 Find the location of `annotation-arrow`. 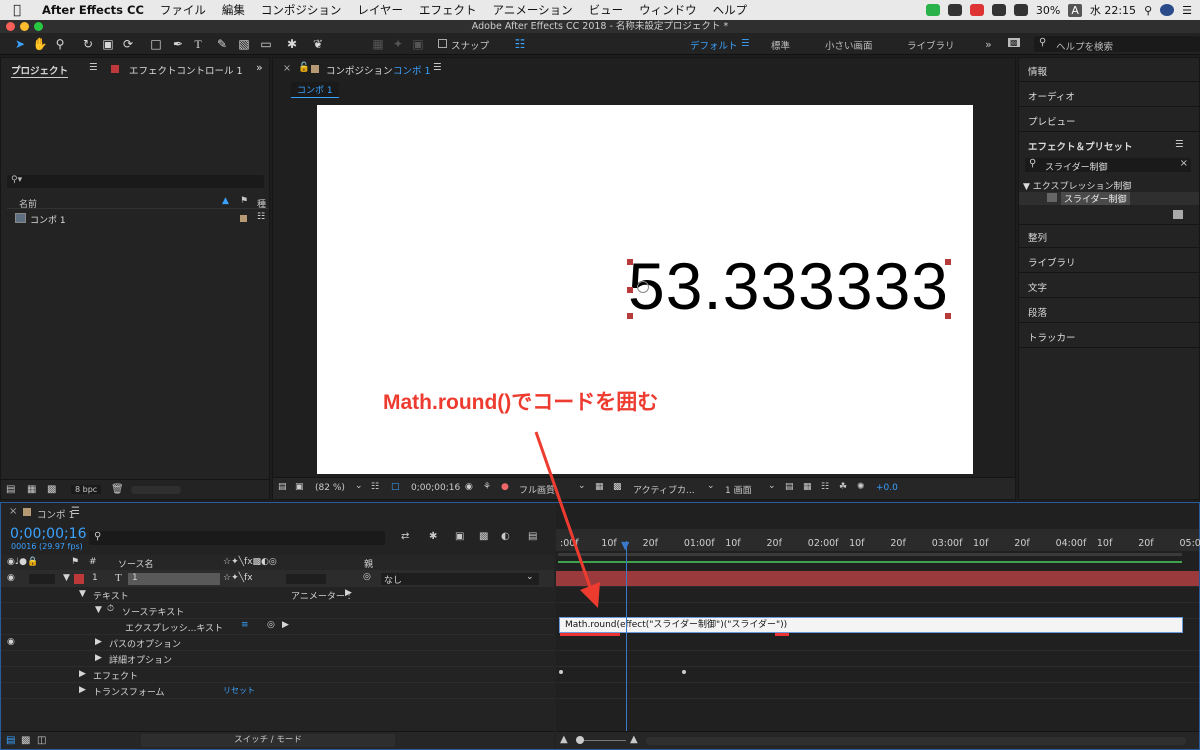

annotation-arrow is located at coordinates (567, 519).